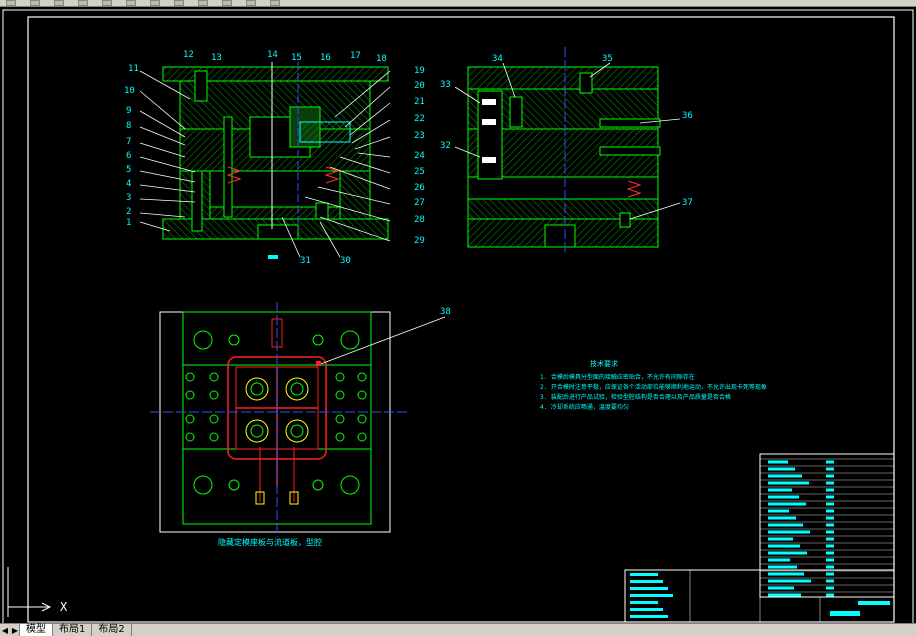 This screenshot has height=636, width=916. Describe the element at coordinates (419, 203) in the screenshot. I see `part-number: 27` at that location.